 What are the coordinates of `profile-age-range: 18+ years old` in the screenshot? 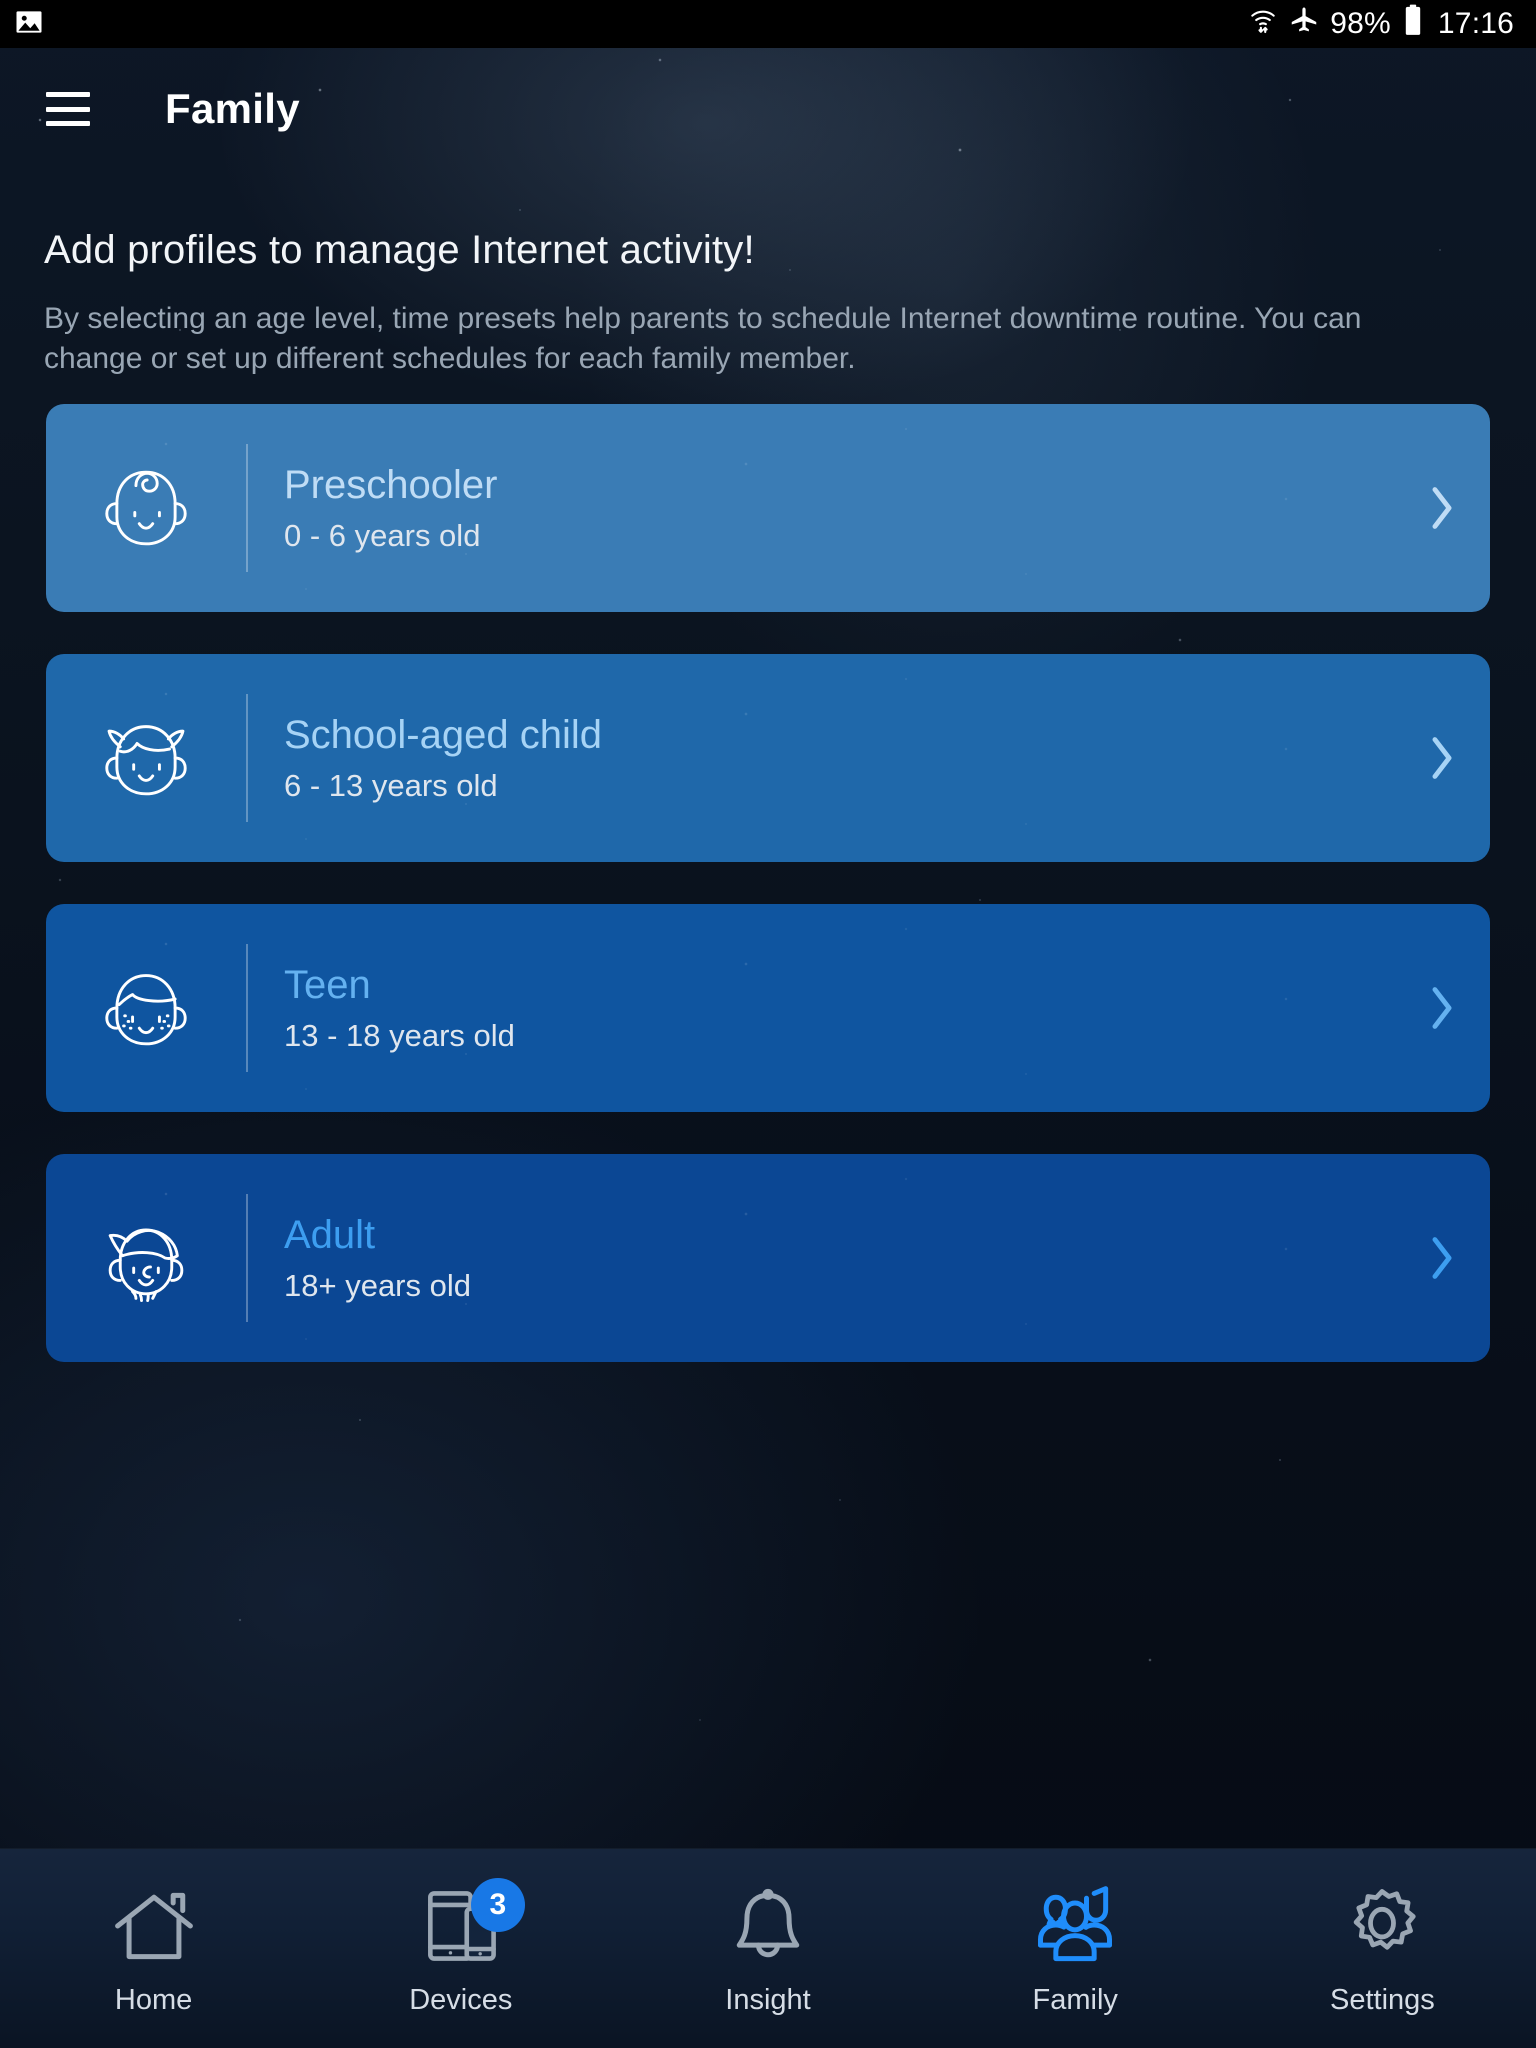 It's located at (377, 1285).